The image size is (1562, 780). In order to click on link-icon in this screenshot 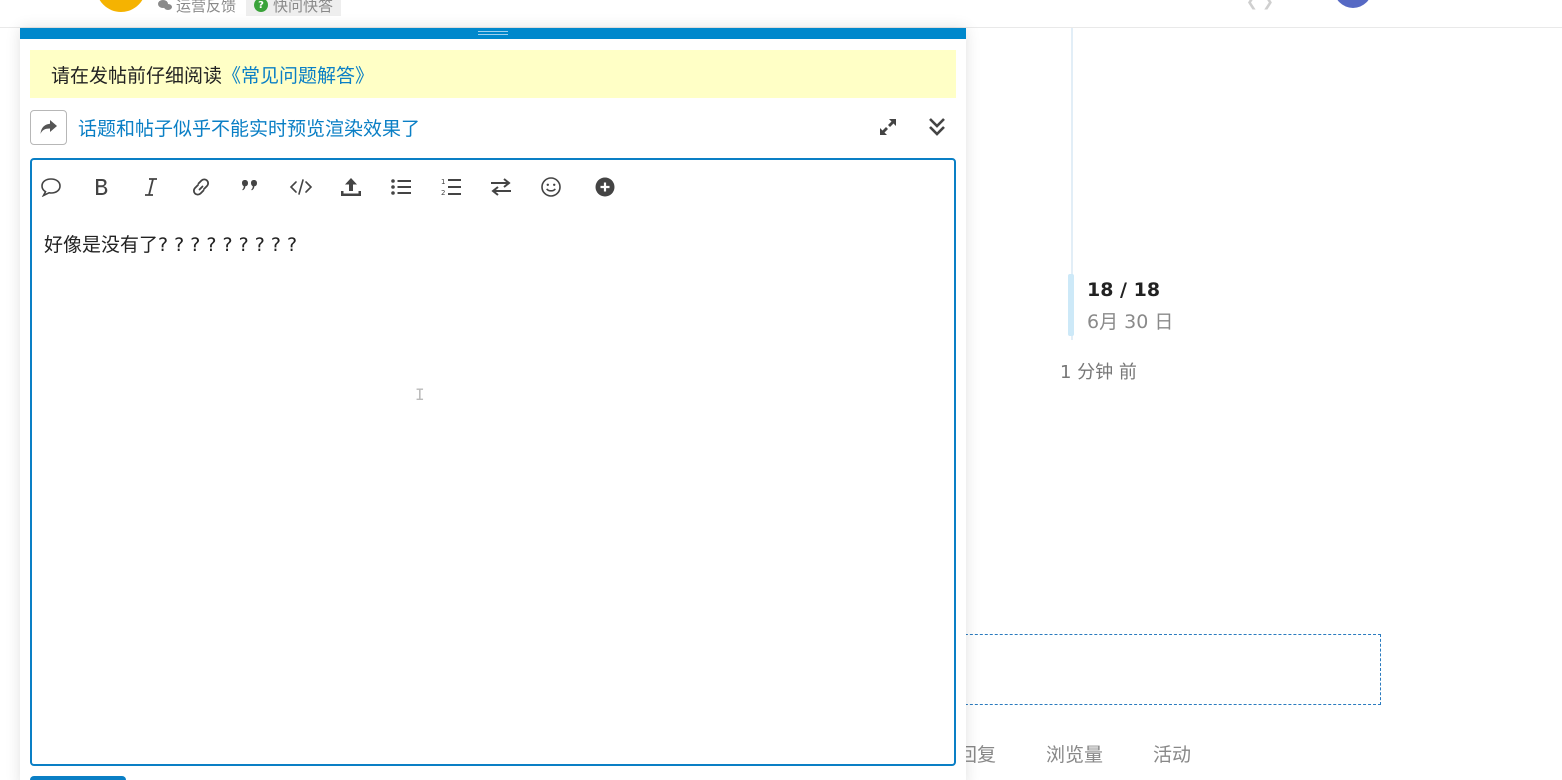, I will do `click(201, 187)`.